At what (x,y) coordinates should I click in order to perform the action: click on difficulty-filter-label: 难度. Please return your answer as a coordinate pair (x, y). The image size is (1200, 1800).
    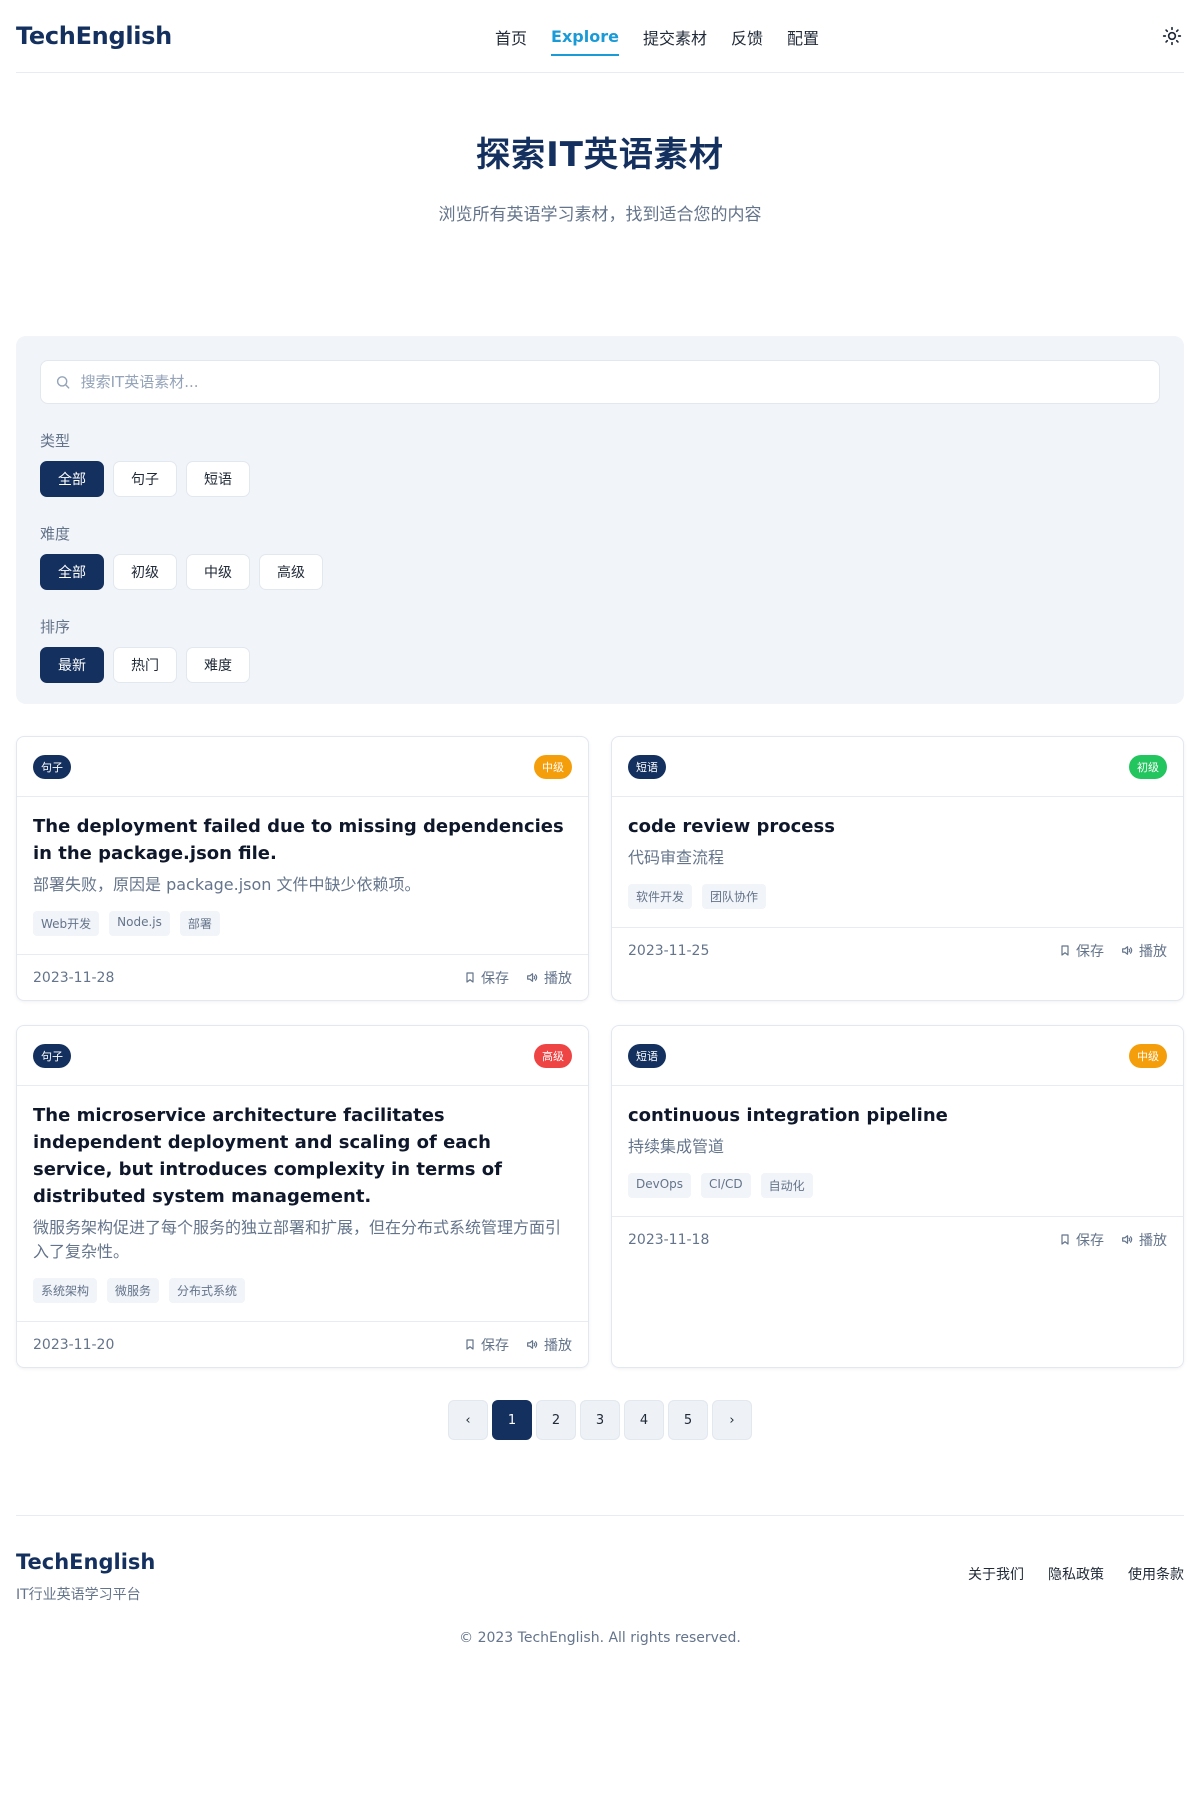
    Looking at the image, I should click on (55, 534).